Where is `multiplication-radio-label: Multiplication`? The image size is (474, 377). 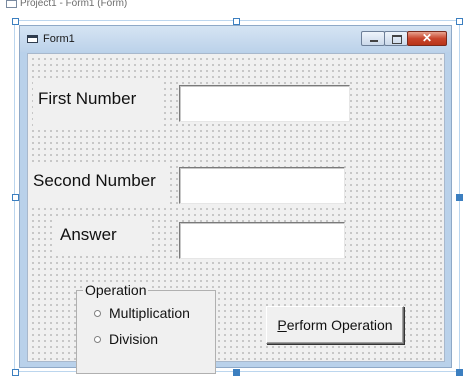
multiplication-radio-label: Multiplication is located at coordinates (149, 313).